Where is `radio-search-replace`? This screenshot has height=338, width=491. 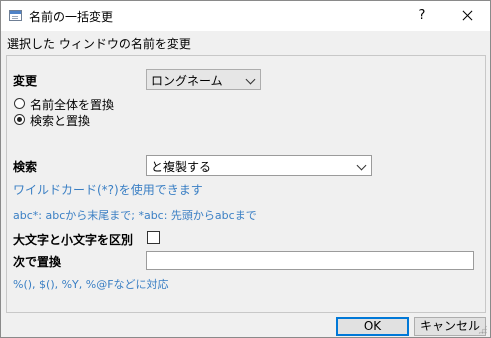
radio-search-replace is located at coordinates (19, 119).